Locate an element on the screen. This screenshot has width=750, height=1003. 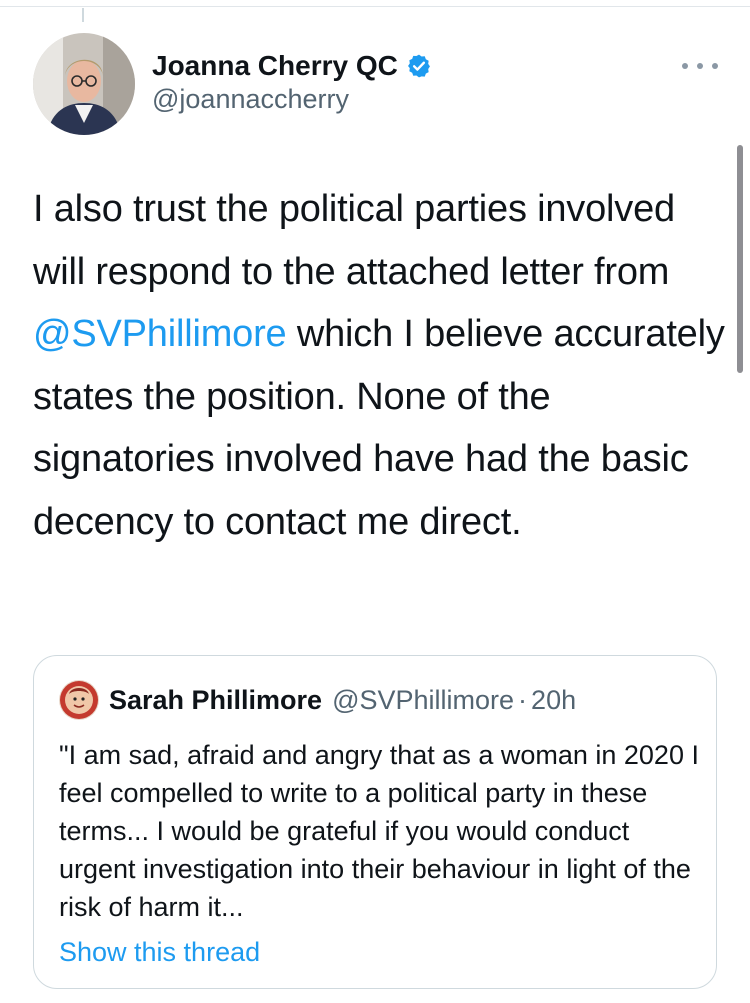
quoted-tweet-timestamp: 20h is located at coordinates (553, 700).